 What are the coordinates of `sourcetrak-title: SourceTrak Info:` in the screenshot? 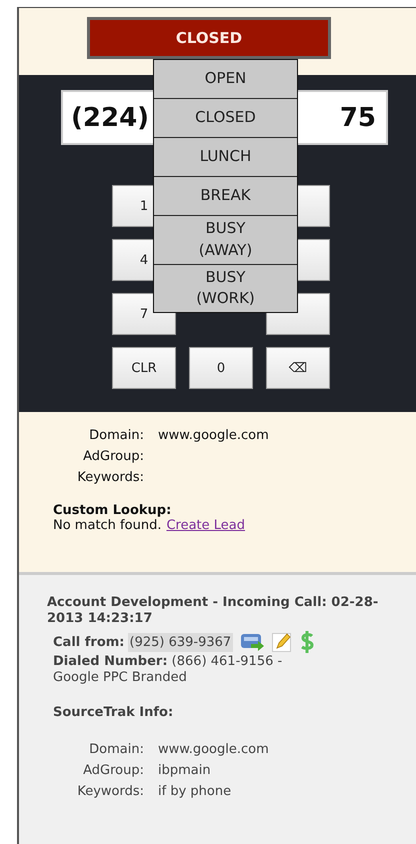 It's located at (113, 712).